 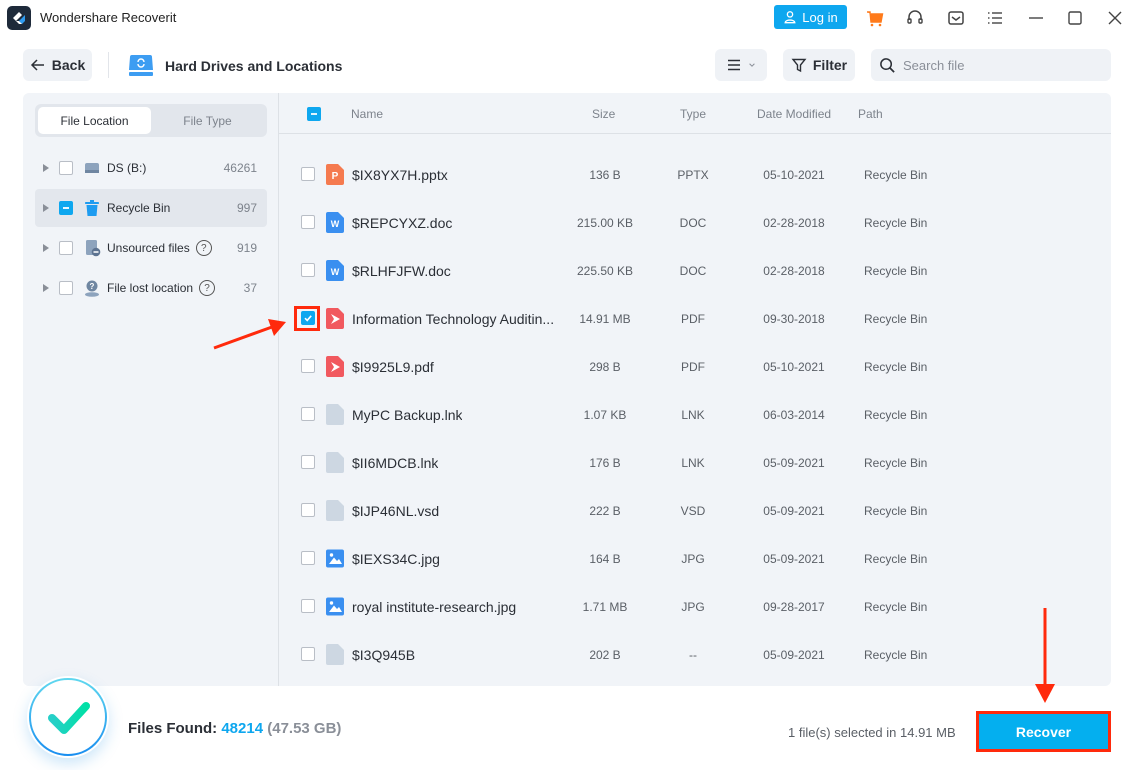 I want to click on file-type: --, so click(x=693, y=655).